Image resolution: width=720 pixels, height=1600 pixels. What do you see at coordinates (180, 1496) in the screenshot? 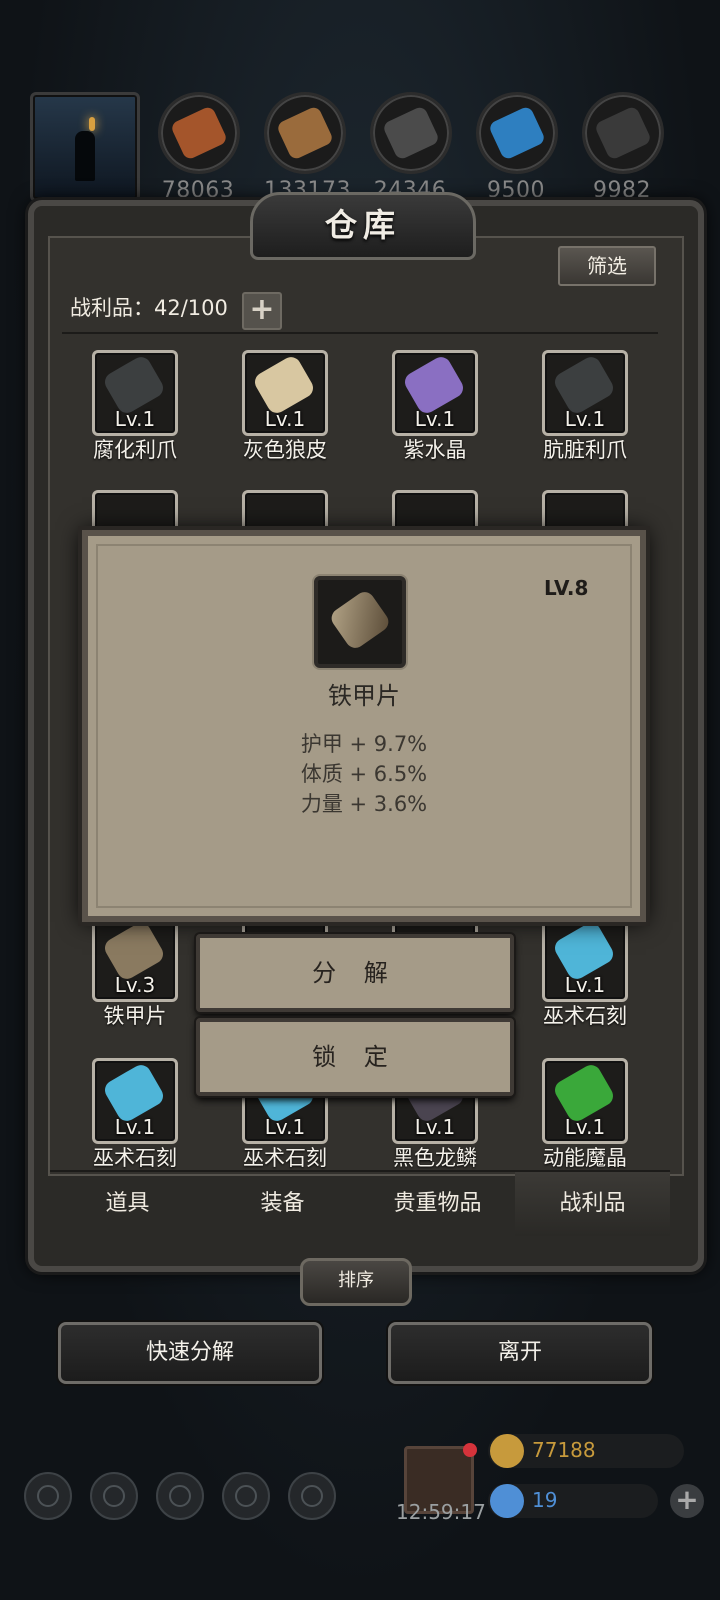
I see `building-icon` at bounding box center [180, 1496].